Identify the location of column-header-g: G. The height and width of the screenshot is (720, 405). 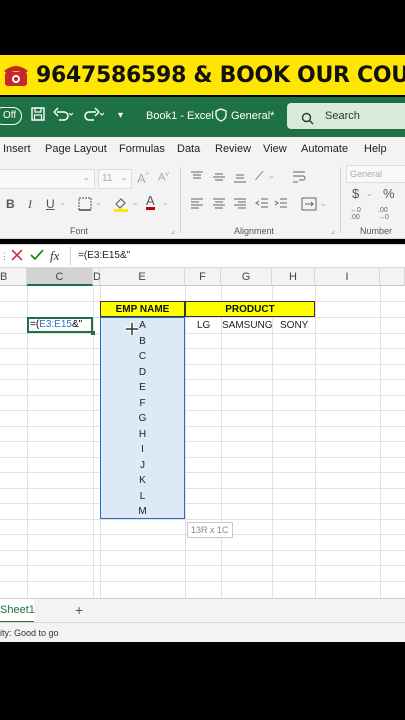
(246, 277).